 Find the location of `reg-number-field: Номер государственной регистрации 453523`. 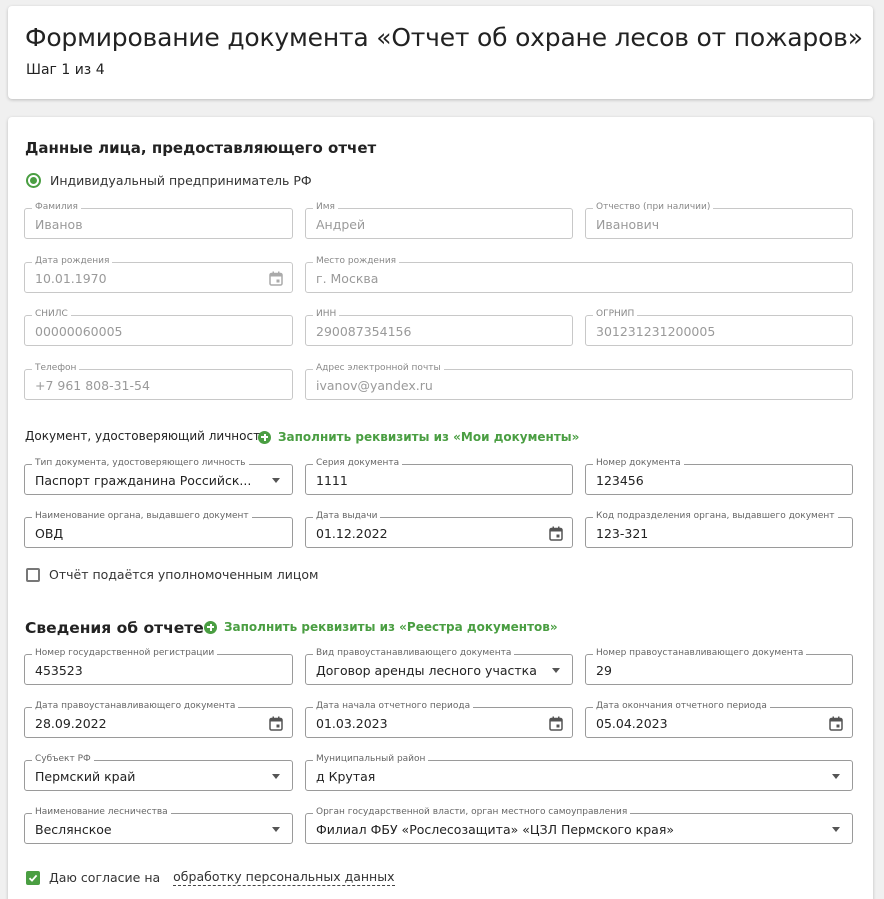

reg-number-field: Номер государственной регистрации 453523 is located at coordinates (158, 666).